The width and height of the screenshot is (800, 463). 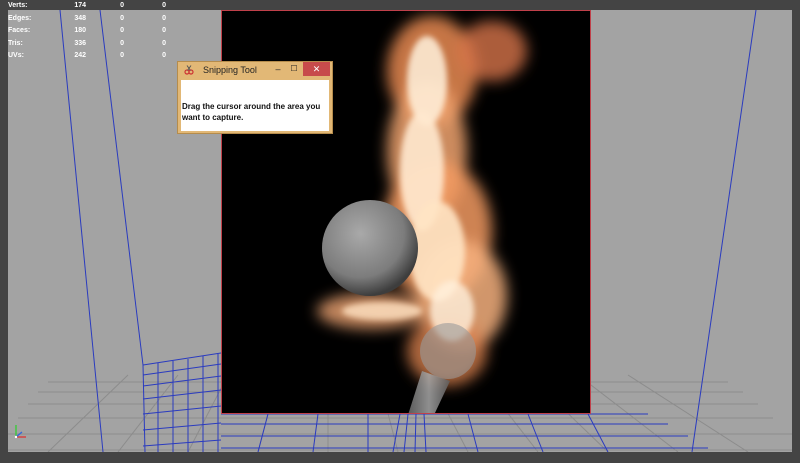 What do you see at coordinates (20, 18) in the screenshot?
I see `hud-label: Edges:` at bounding box center [20, 18].